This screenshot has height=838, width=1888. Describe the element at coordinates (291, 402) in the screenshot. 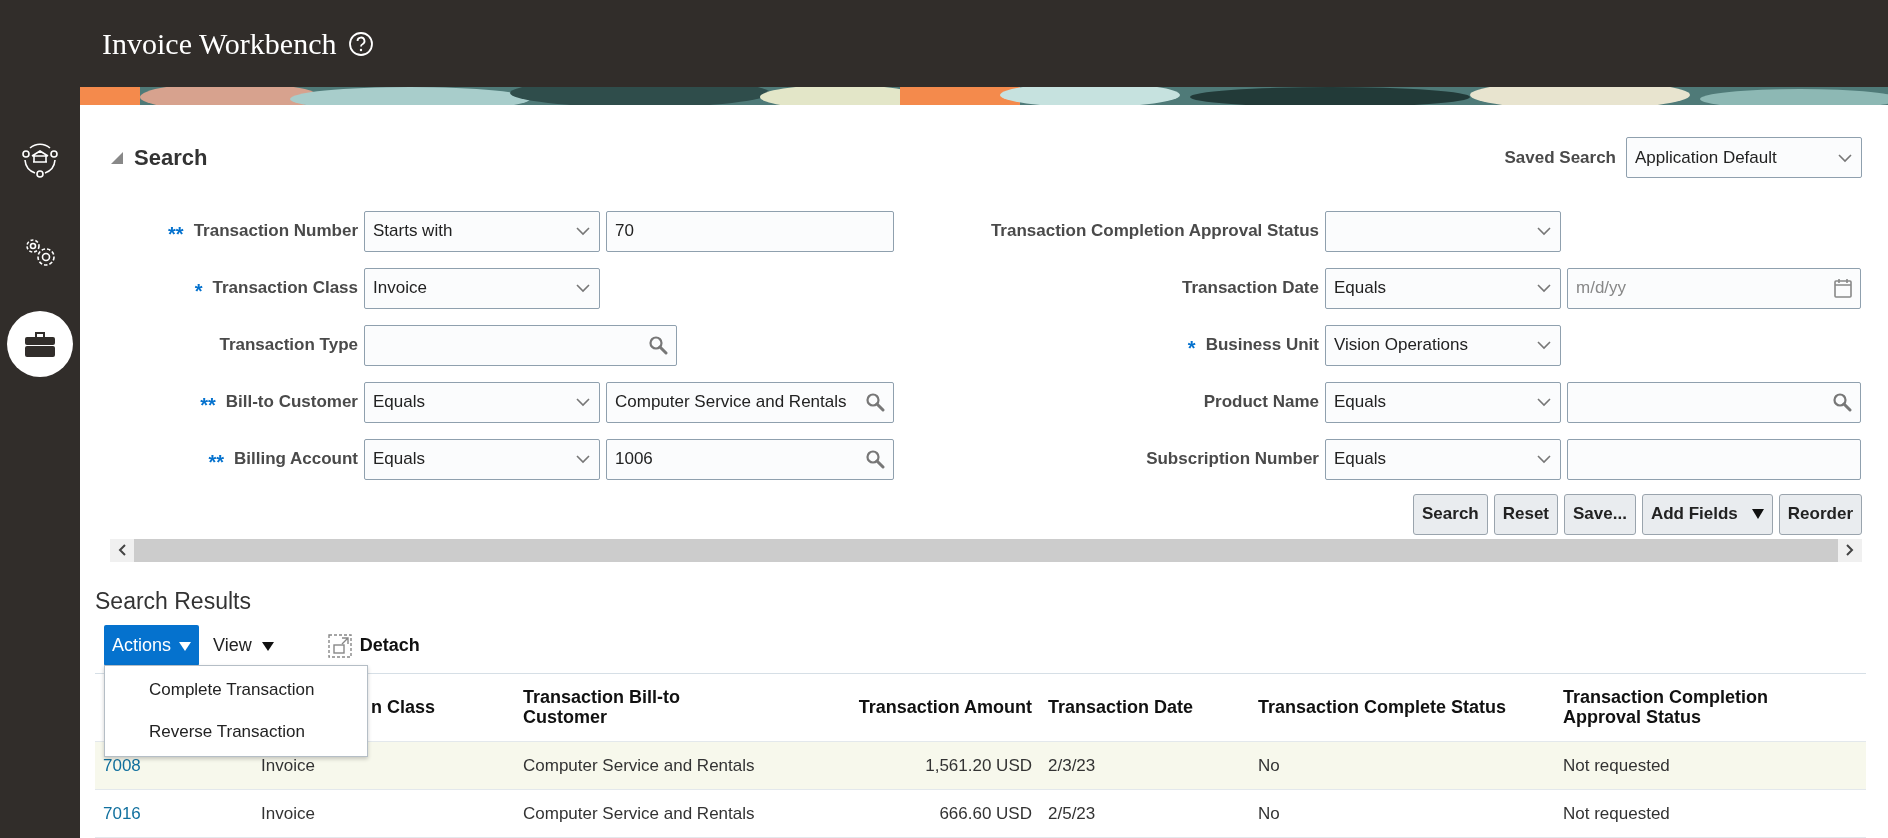

I see `field-label: Bill-to Customer` at that location.